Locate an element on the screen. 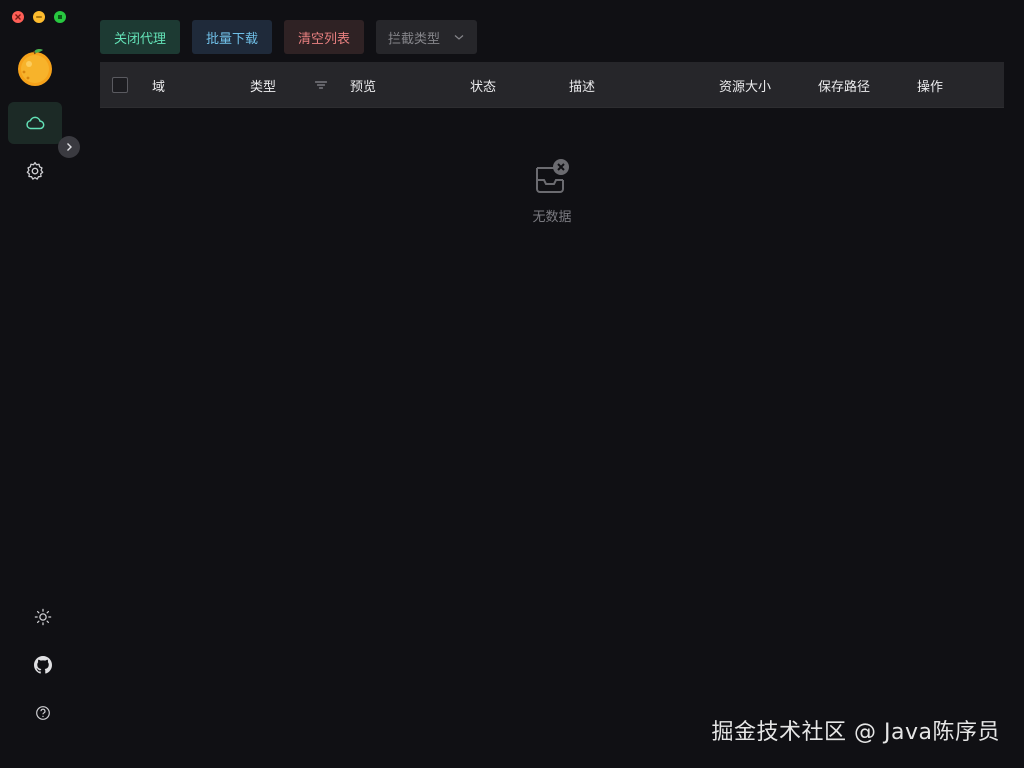 The width and height of the screenshot is (1024, 768). nav-item-settings is located at coordinates (35, 171).